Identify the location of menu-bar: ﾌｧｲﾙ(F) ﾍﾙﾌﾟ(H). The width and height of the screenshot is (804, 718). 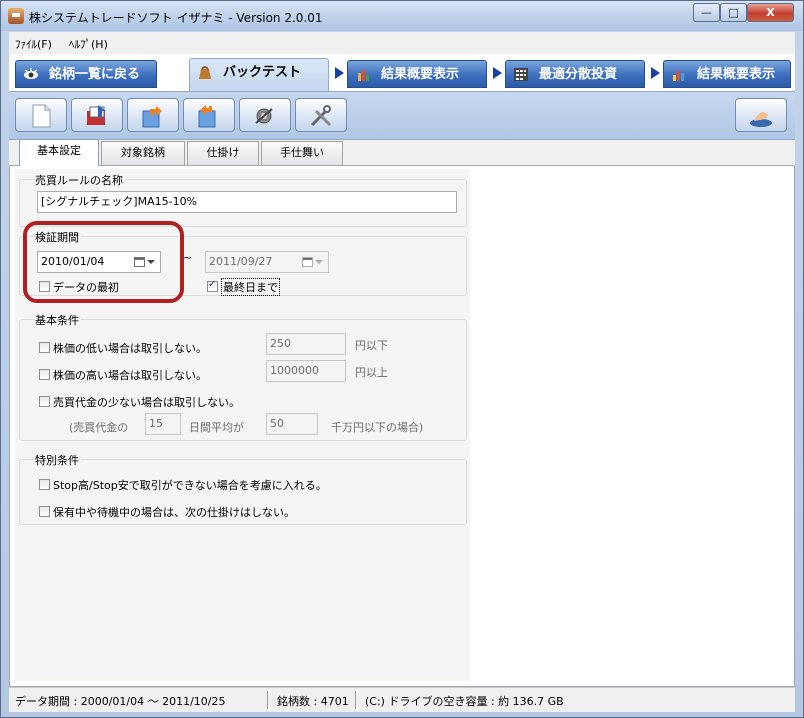
(402, 43).